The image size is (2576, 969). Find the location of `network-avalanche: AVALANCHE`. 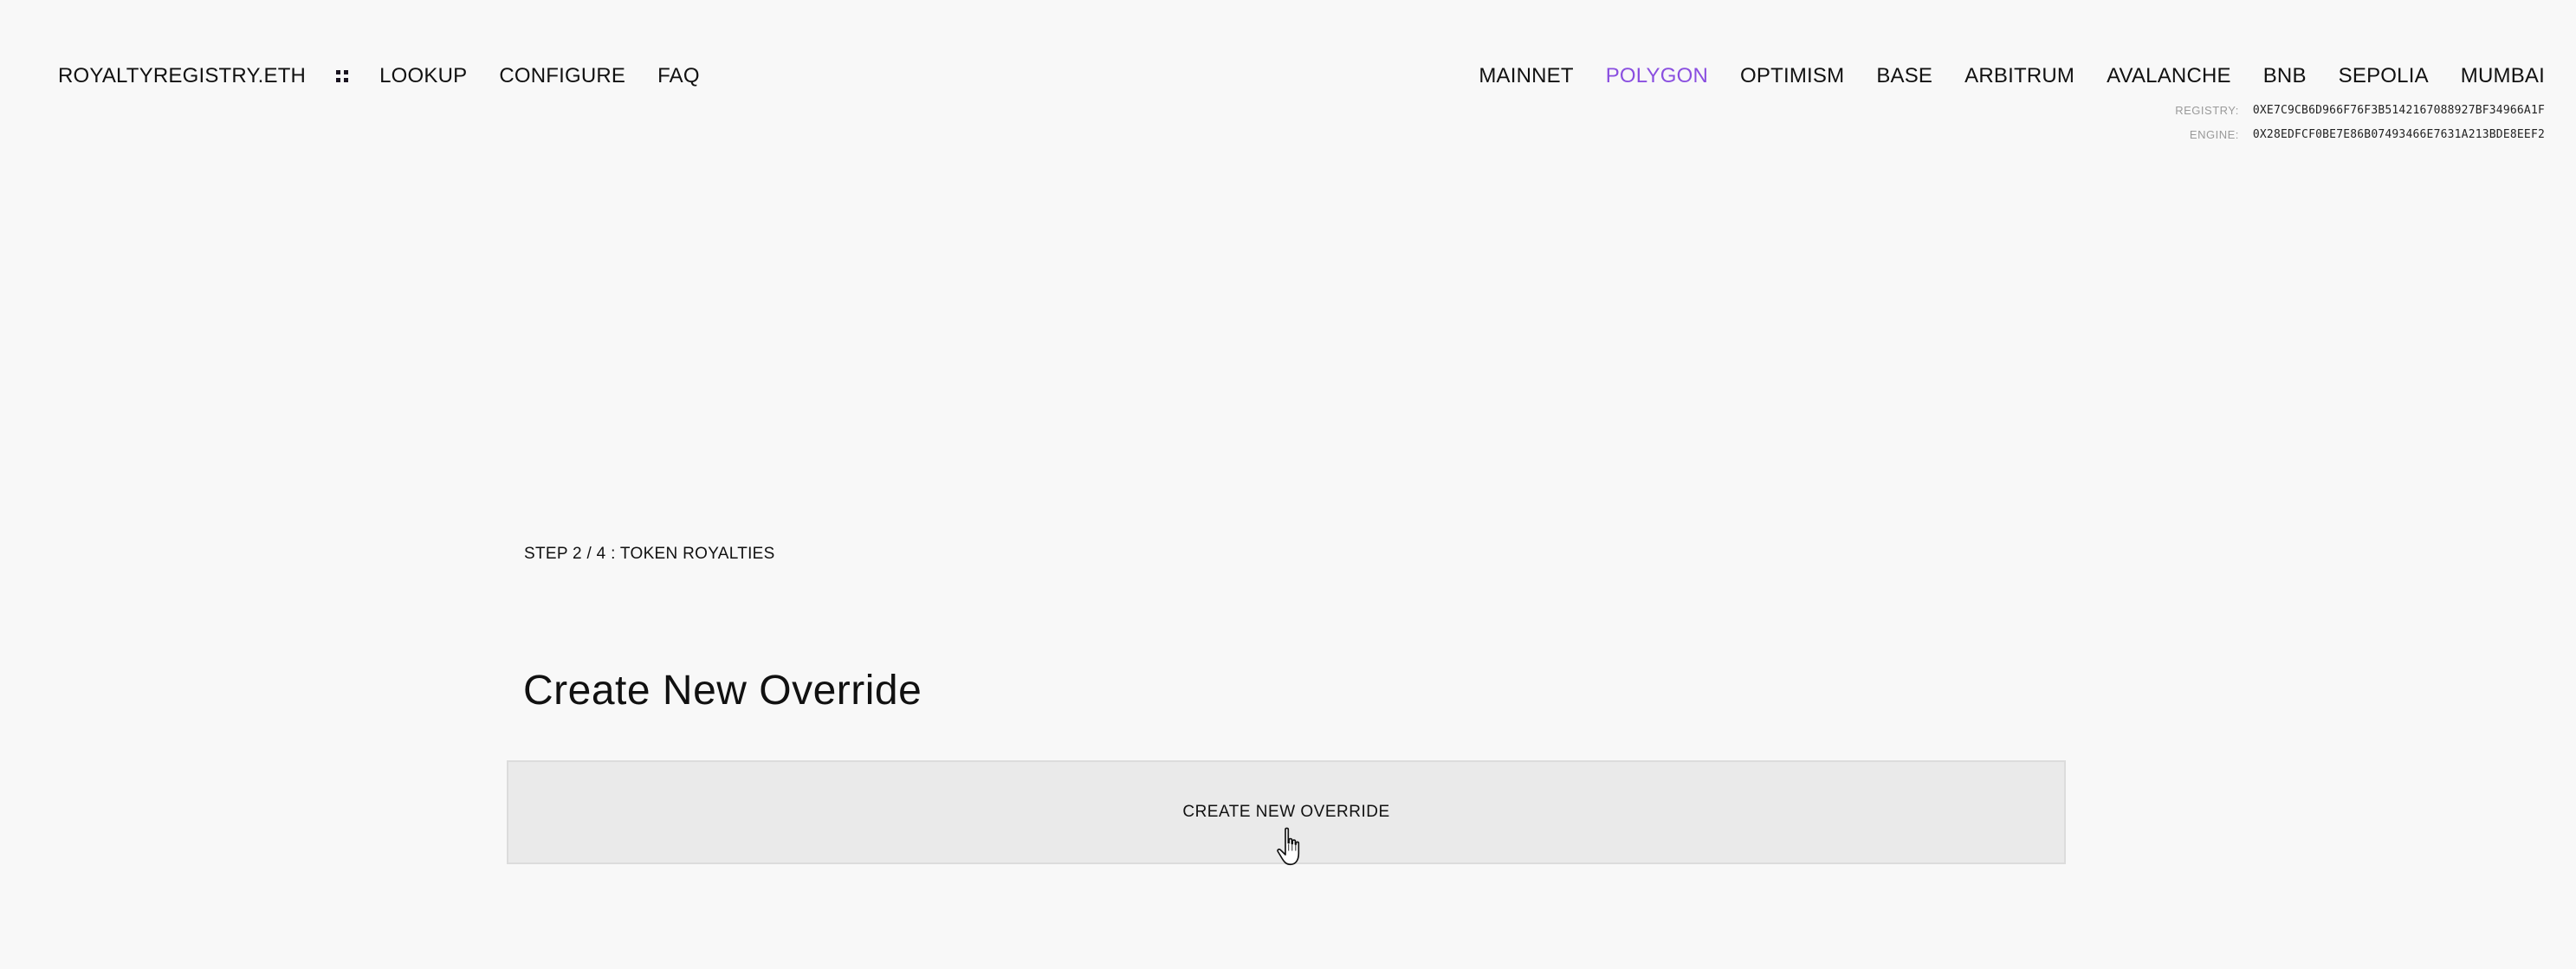

network-avalanche: AVALANCHE is located at coordinates (2169, 76).